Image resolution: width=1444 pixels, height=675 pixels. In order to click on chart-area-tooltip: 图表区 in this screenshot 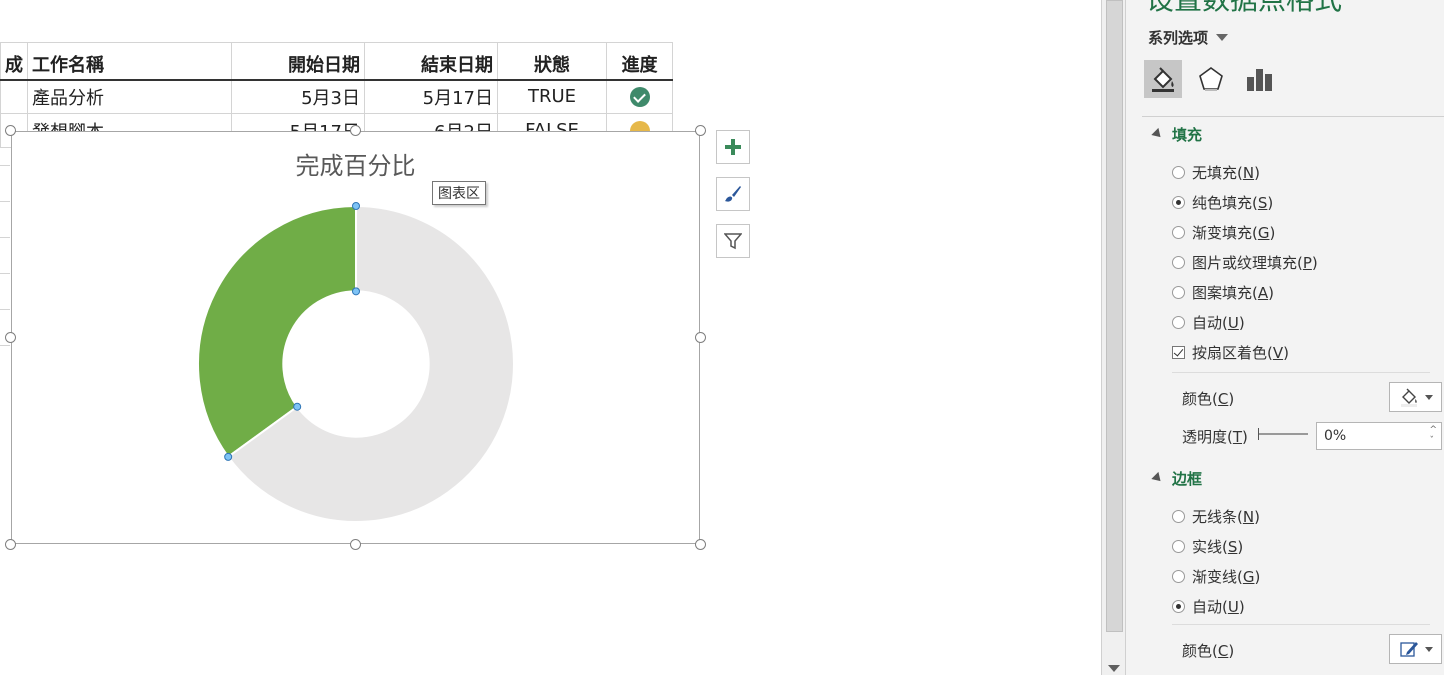, I will do `click(459, 193)`.